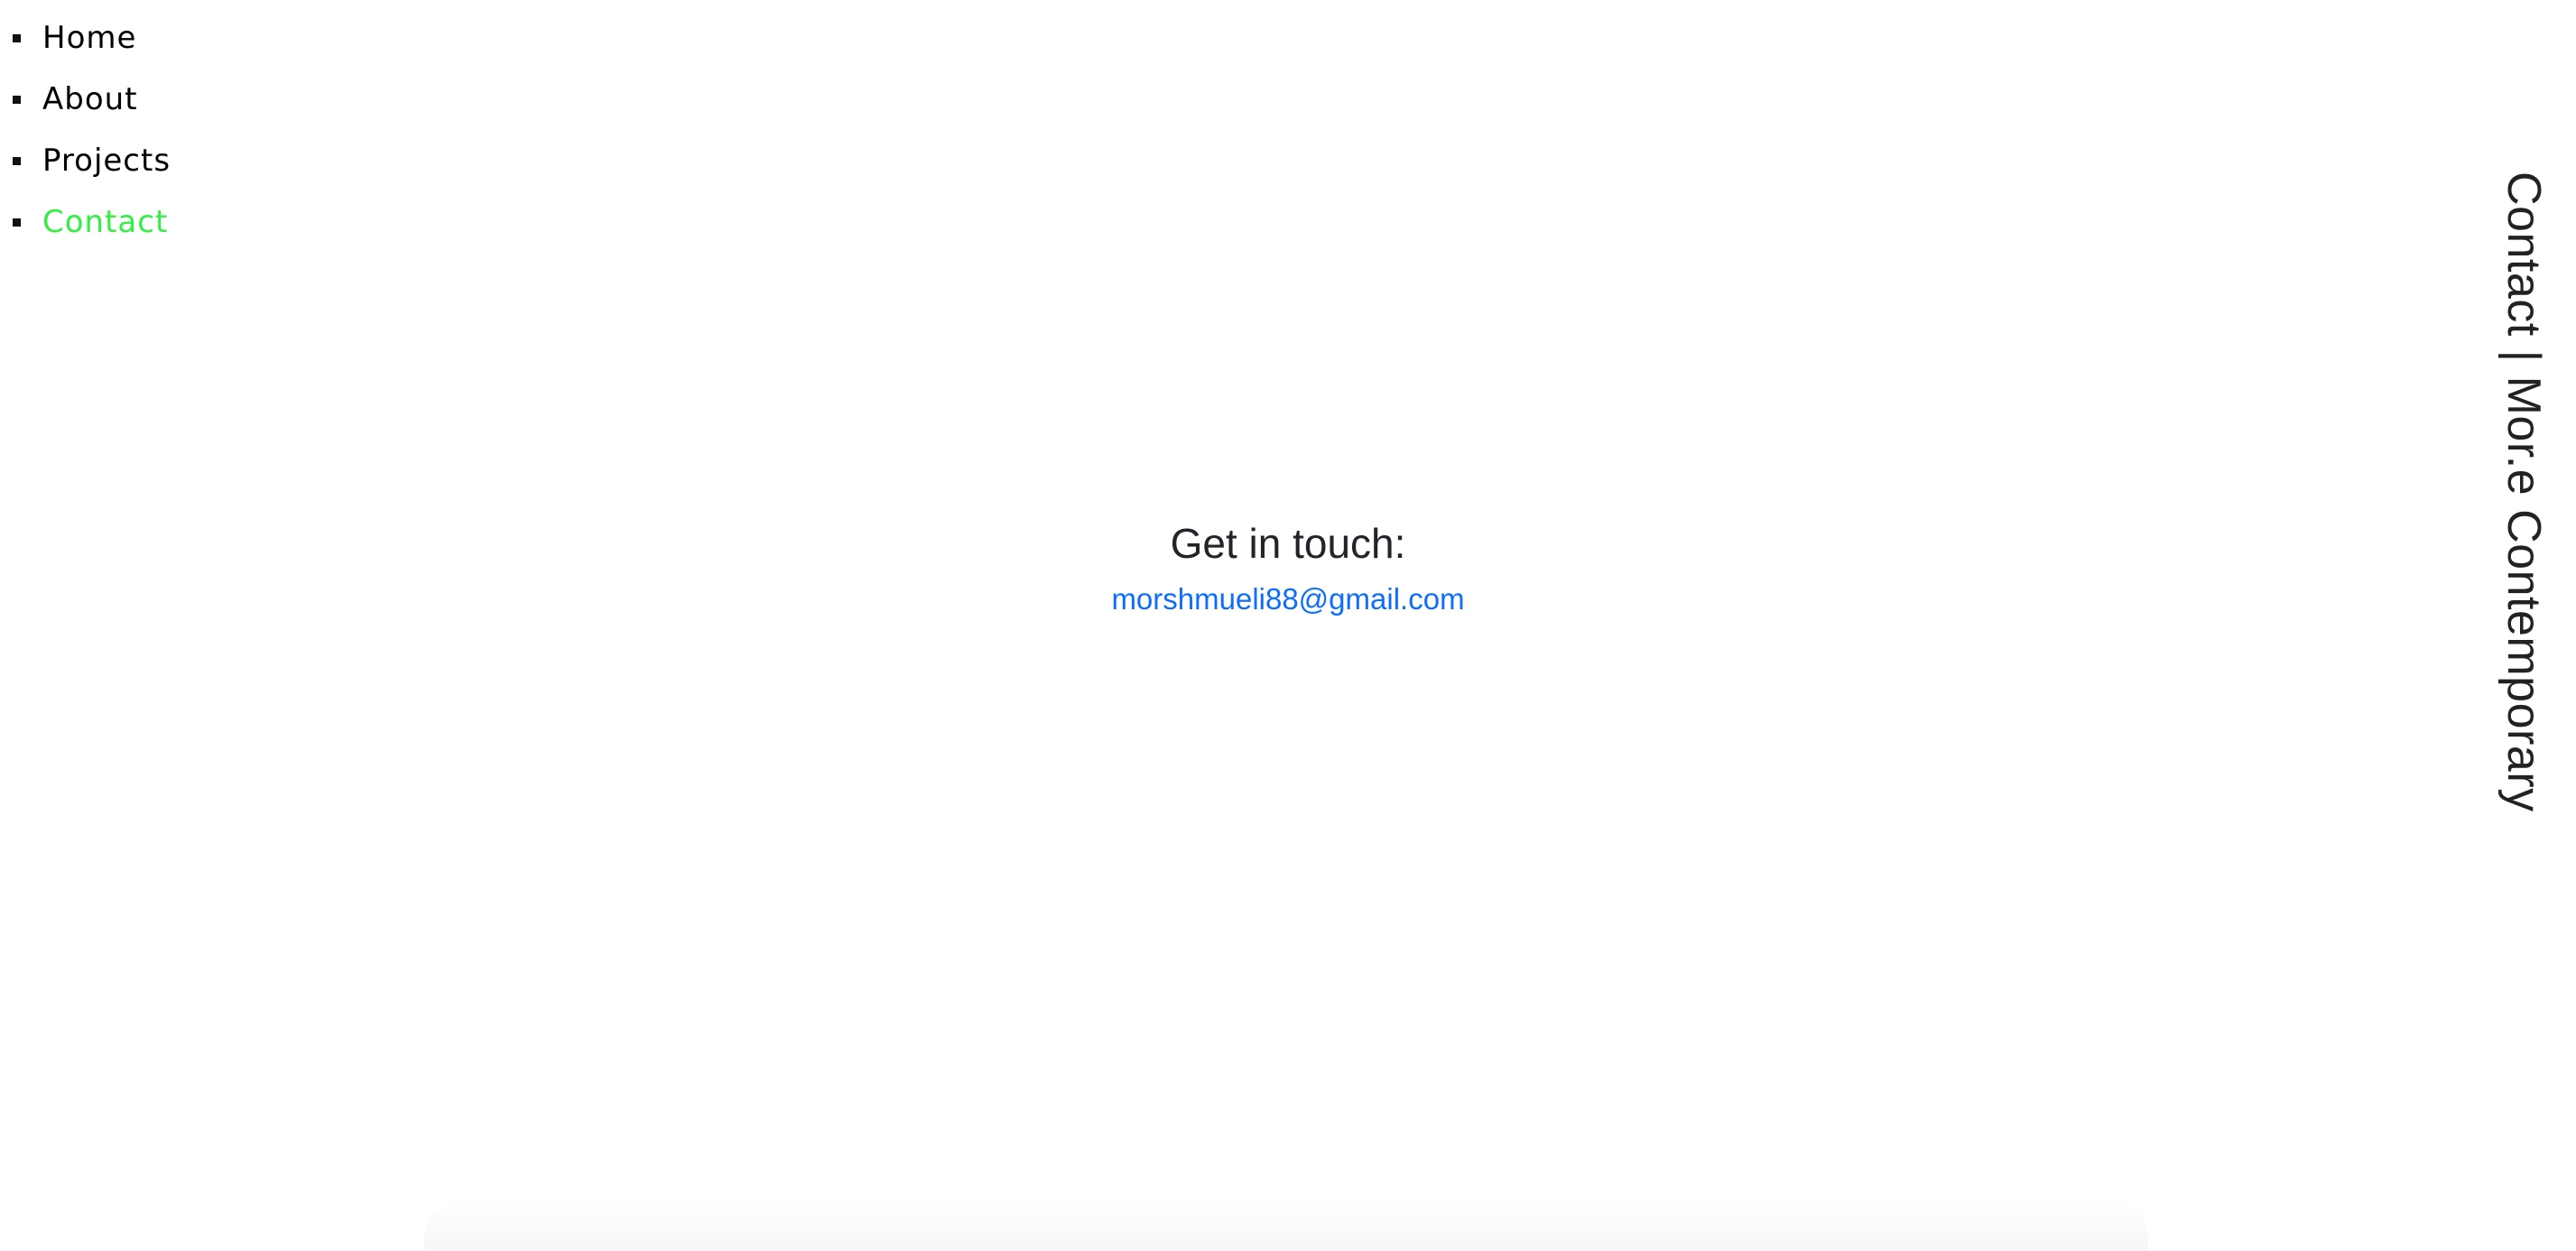 The height and width of the screenshot is (1251, 2576). What do you see at coordinates (1286, 1225) in the screenshot?
I see `bottom-shadow` at bounding box center [1286, 1225].